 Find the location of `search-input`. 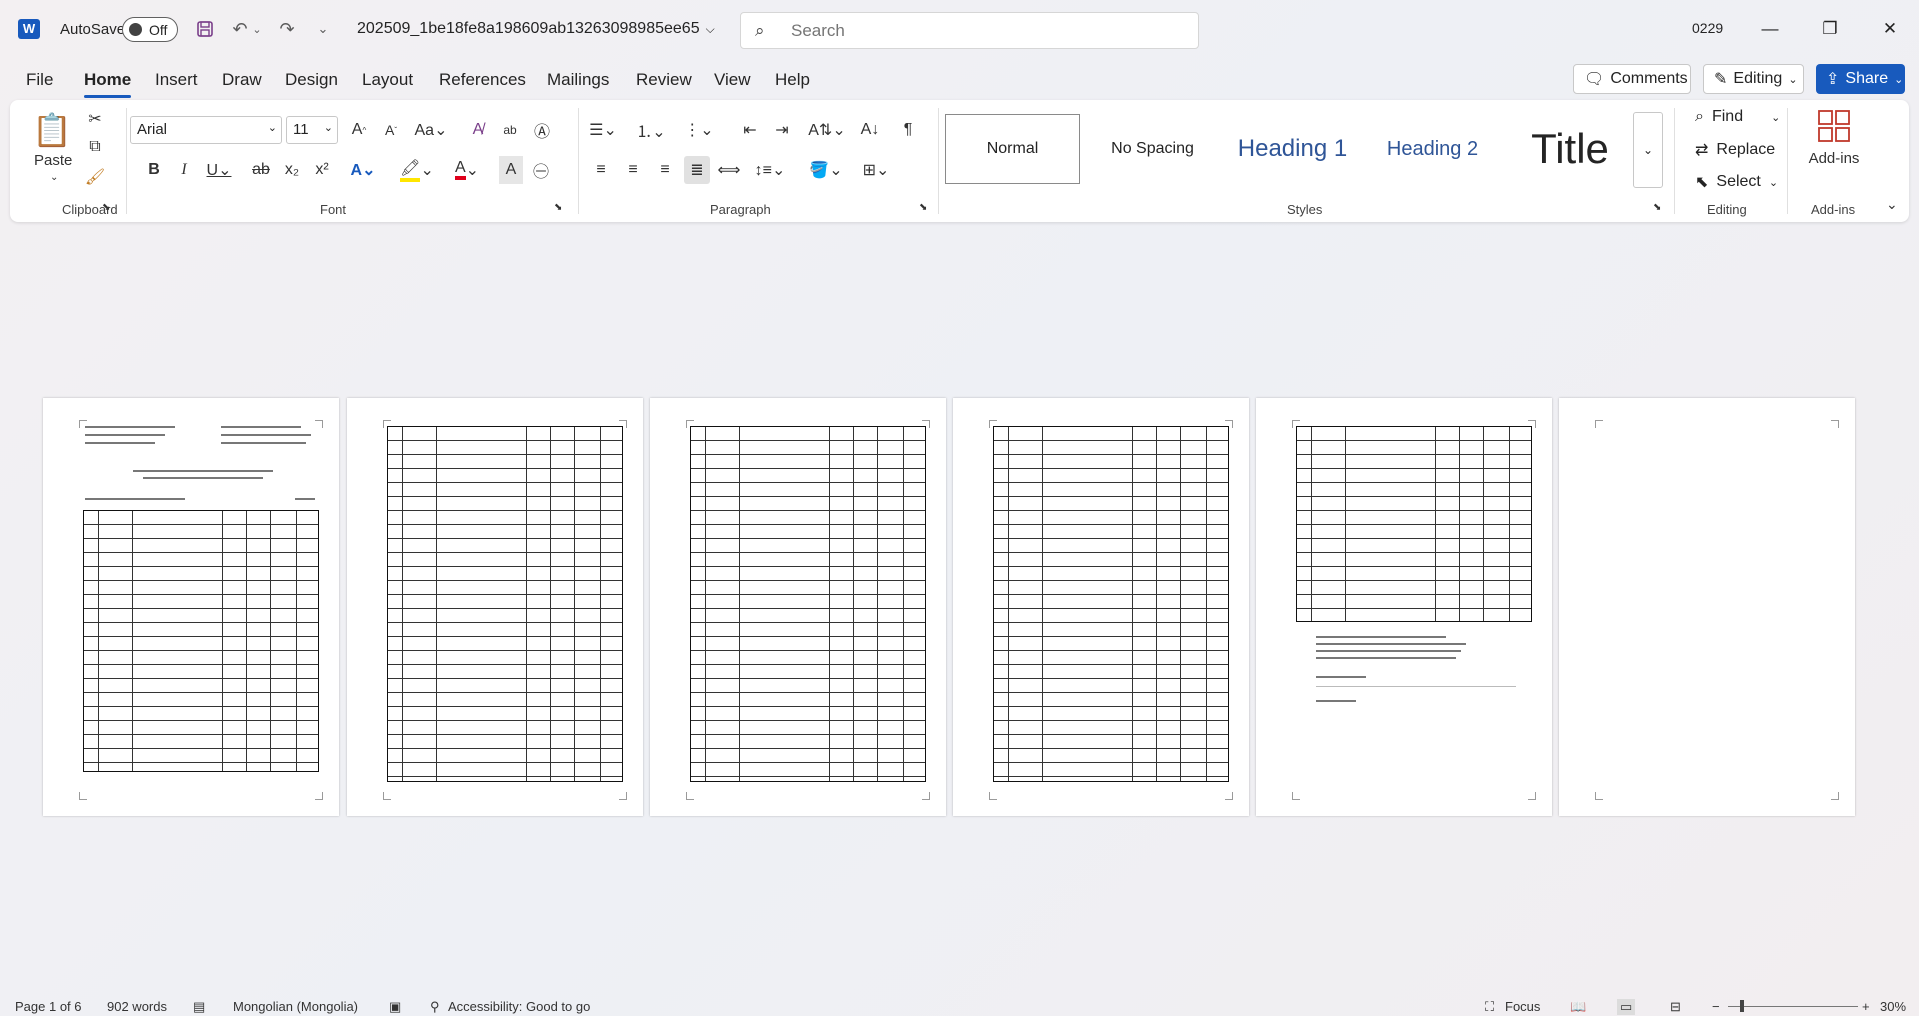

search-input is located at coordinates (981, 31).